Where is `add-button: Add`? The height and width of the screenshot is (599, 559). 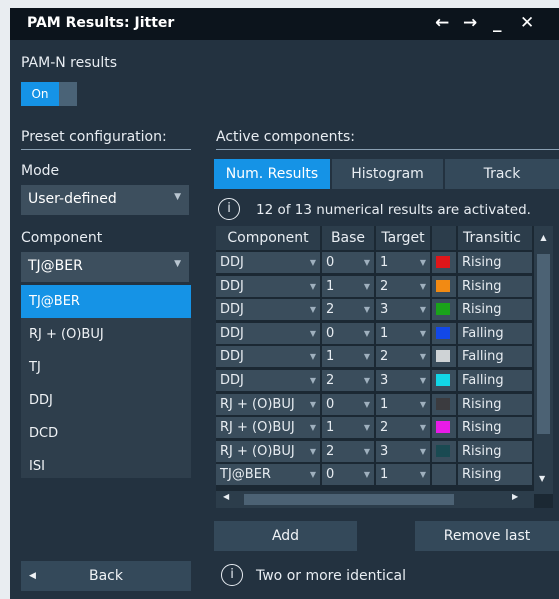 add-button: Add is located at coordinates (285, 536).